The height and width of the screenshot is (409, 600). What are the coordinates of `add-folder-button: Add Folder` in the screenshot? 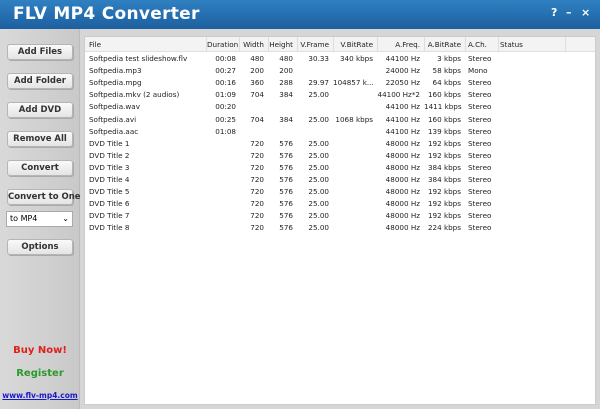 It's located at (40, 81).